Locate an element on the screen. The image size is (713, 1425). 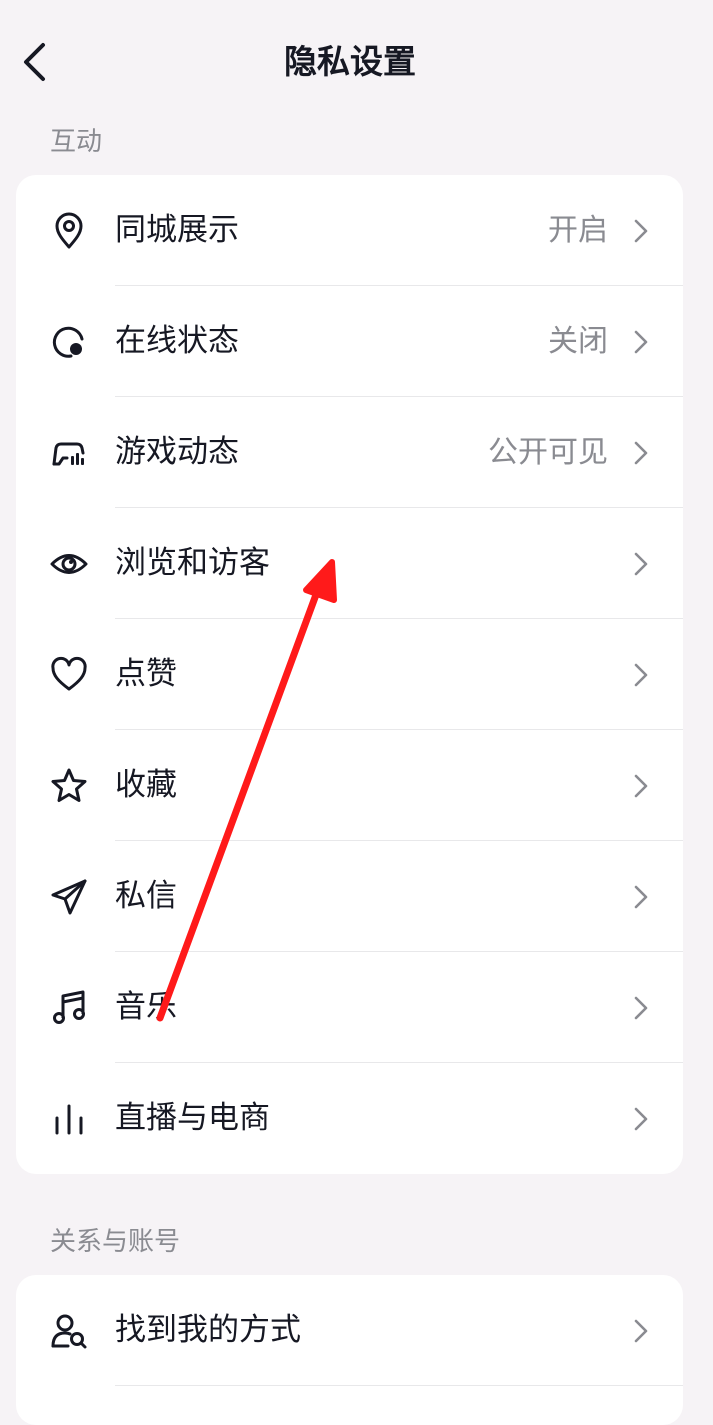
paper-plane-icon is located at coordinates (69, 897).